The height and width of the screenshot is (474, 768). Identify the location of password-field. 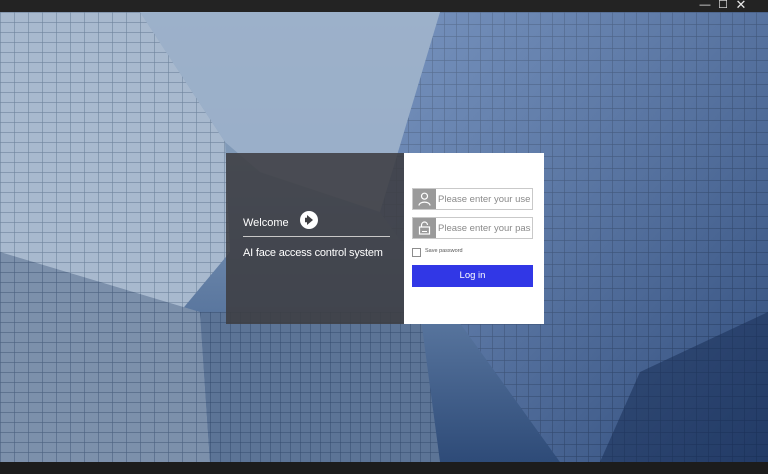
(472, 228).